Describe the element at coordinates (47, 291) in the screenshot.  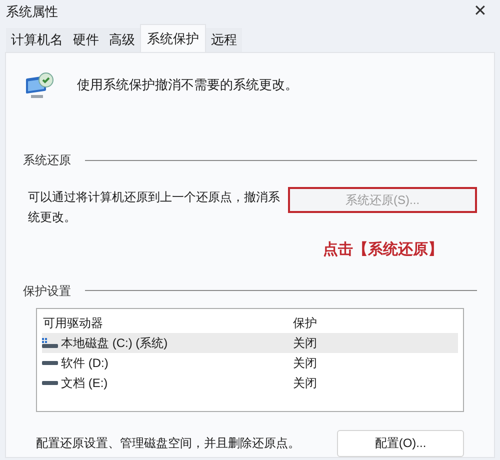
I see `group-title: 保护设置` at that location.